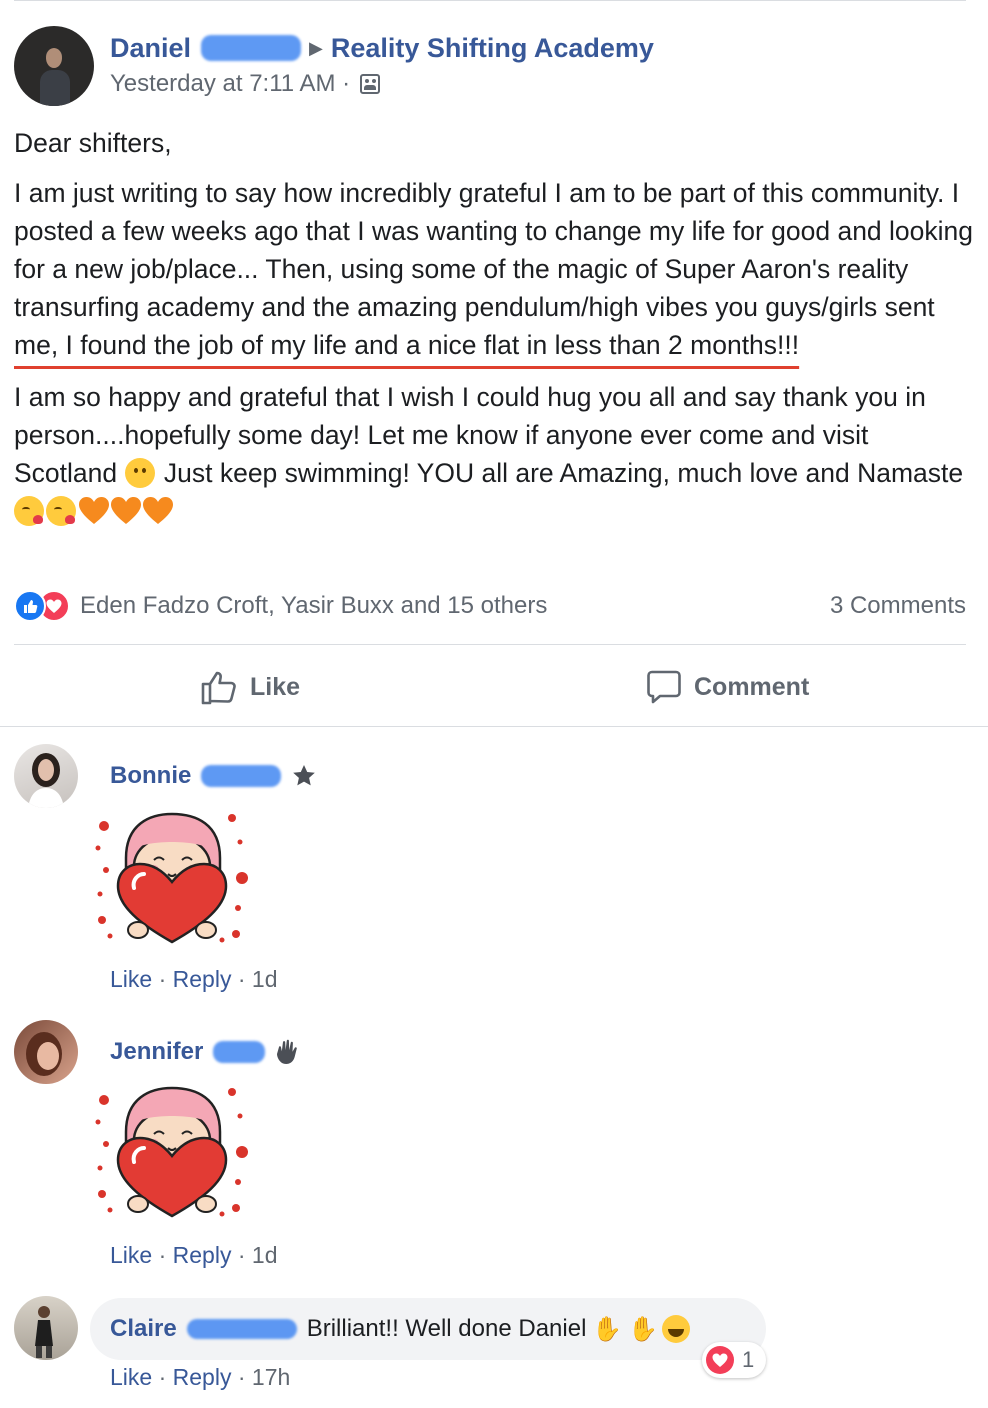  Describe the element at coordinates (490, 644) in the screenshot. I see `action-bar-top-divider` at that location.